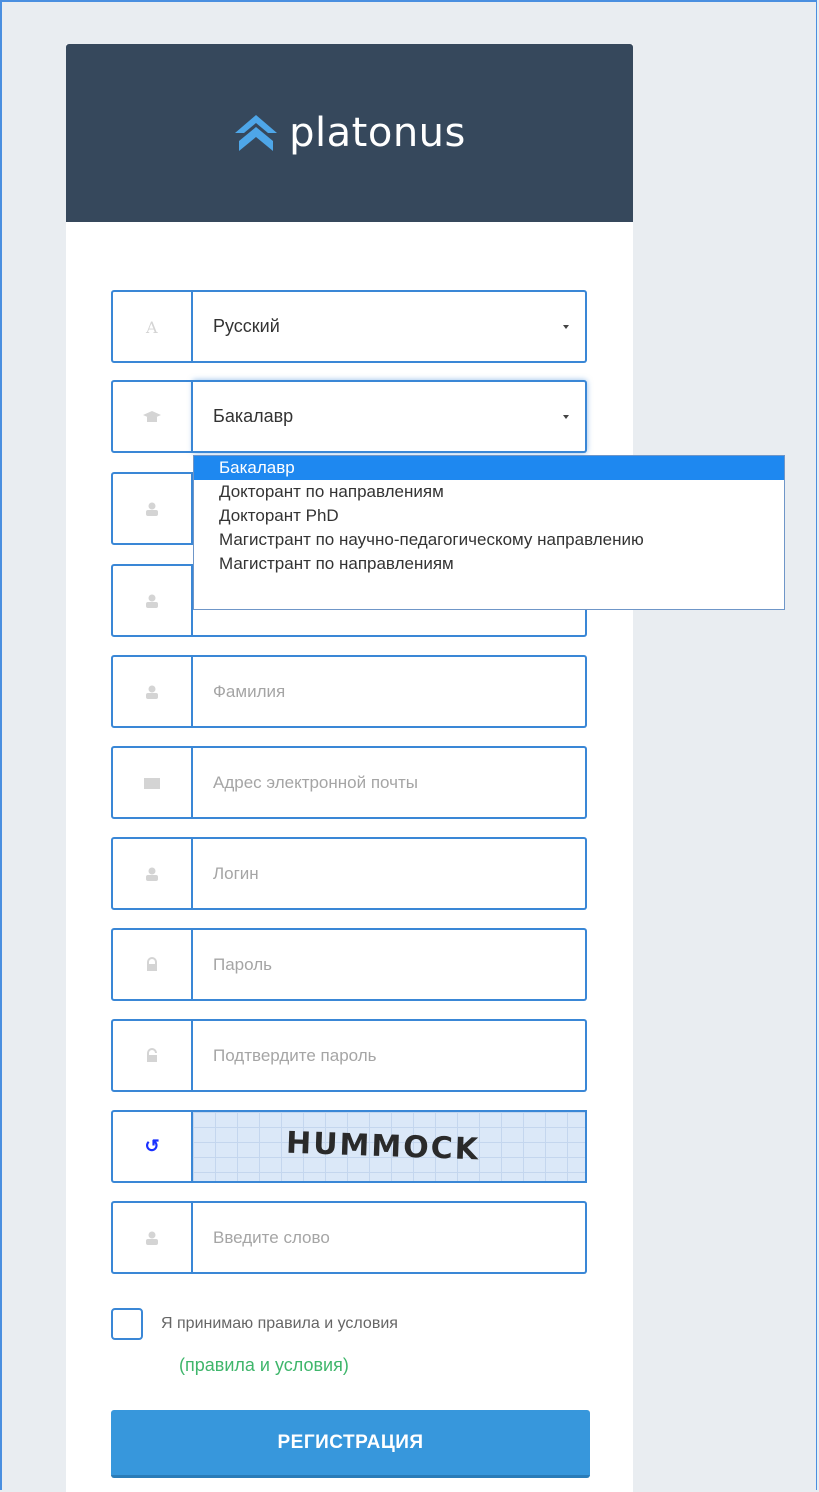 The width and height of the screenshot is (819, 1492). Describe the element at coordinates (390, 691) in the screenshot. I see `lastname-input: Фамилия` at that location.